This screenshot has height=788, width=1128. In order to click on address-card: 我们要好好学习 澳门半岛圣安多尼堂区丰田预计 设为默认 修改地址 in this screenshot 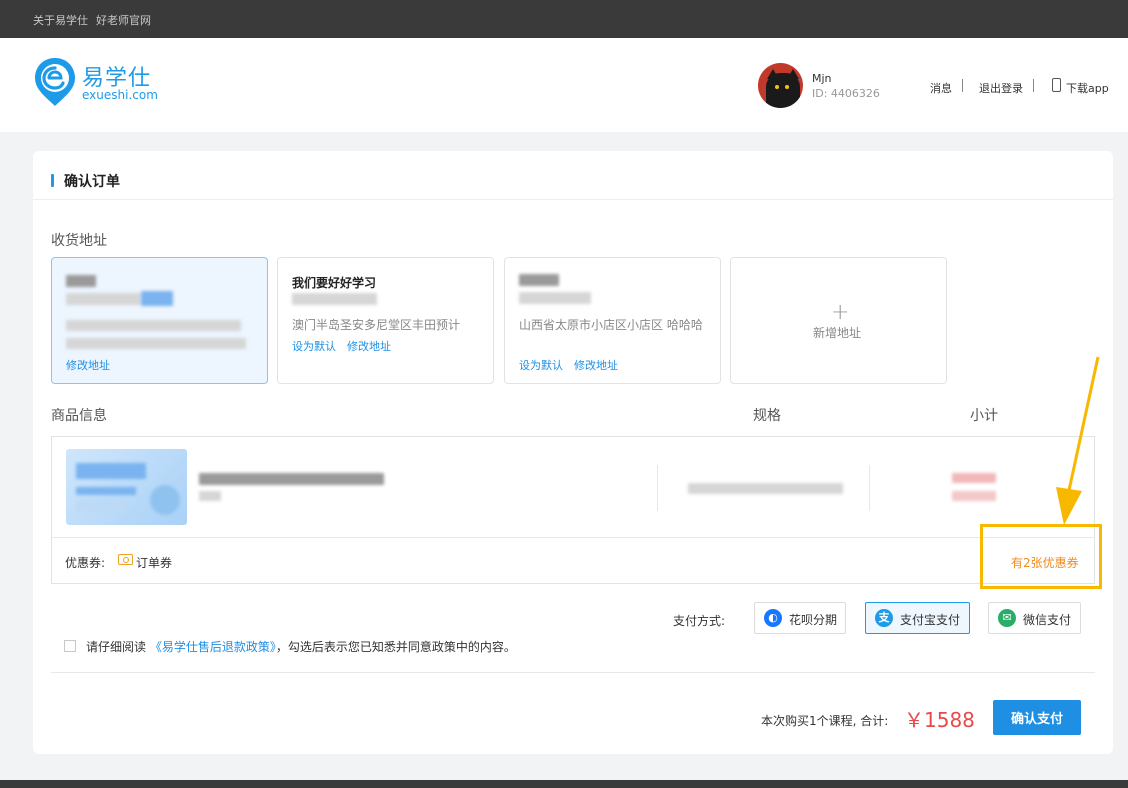, I will do `click(385, 320)`.